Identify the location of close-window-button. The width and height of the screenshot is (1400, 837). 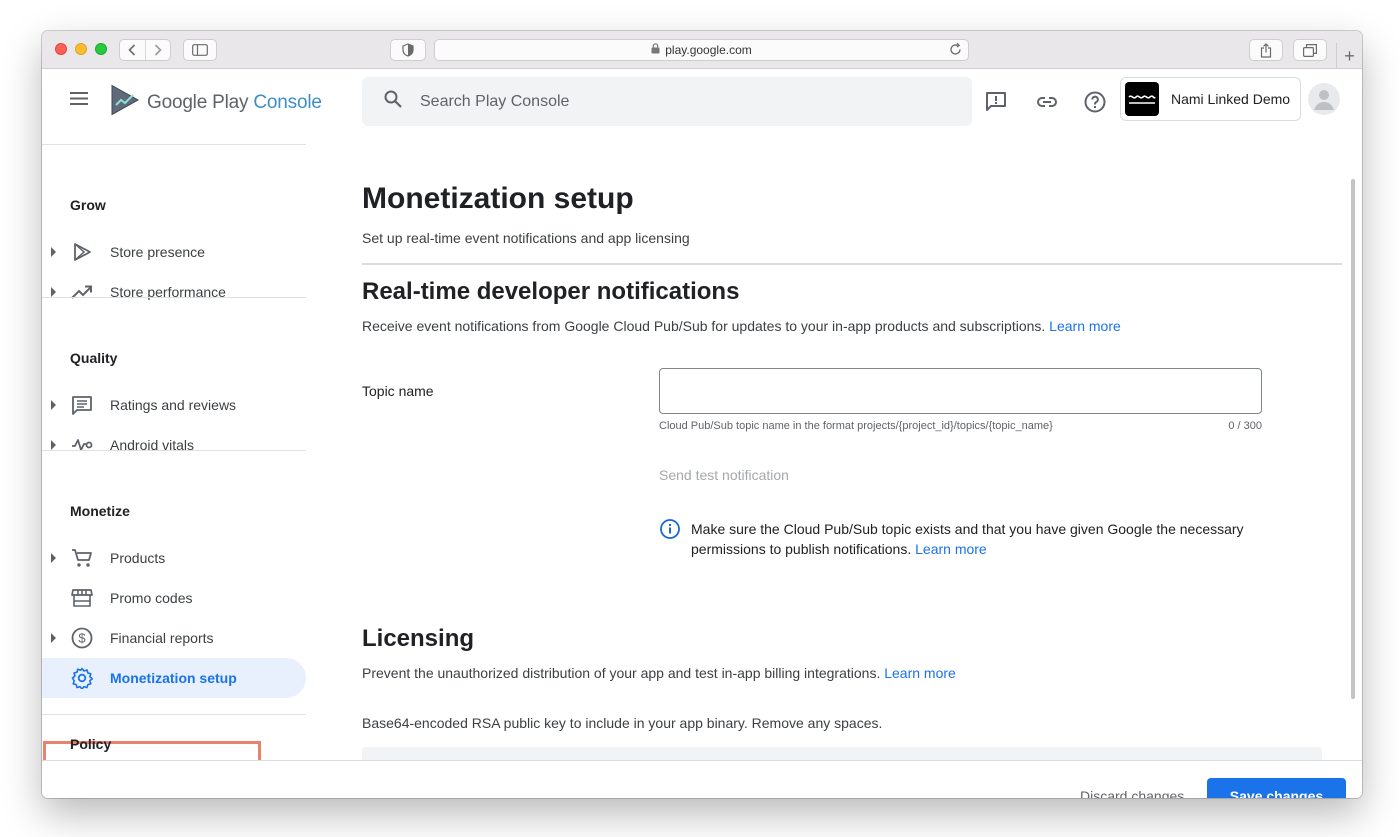
(61, 49).